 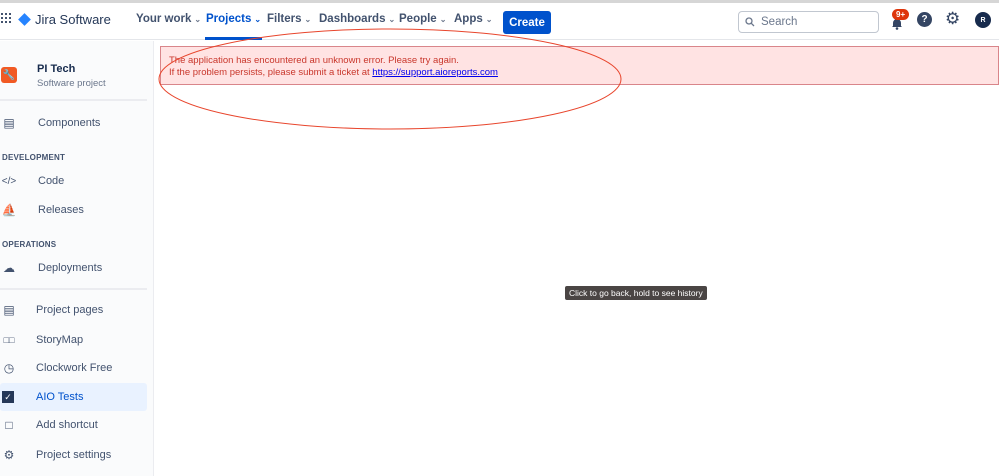 I want to click on add-shortcut-icon: □, so click(x=9, y=425).